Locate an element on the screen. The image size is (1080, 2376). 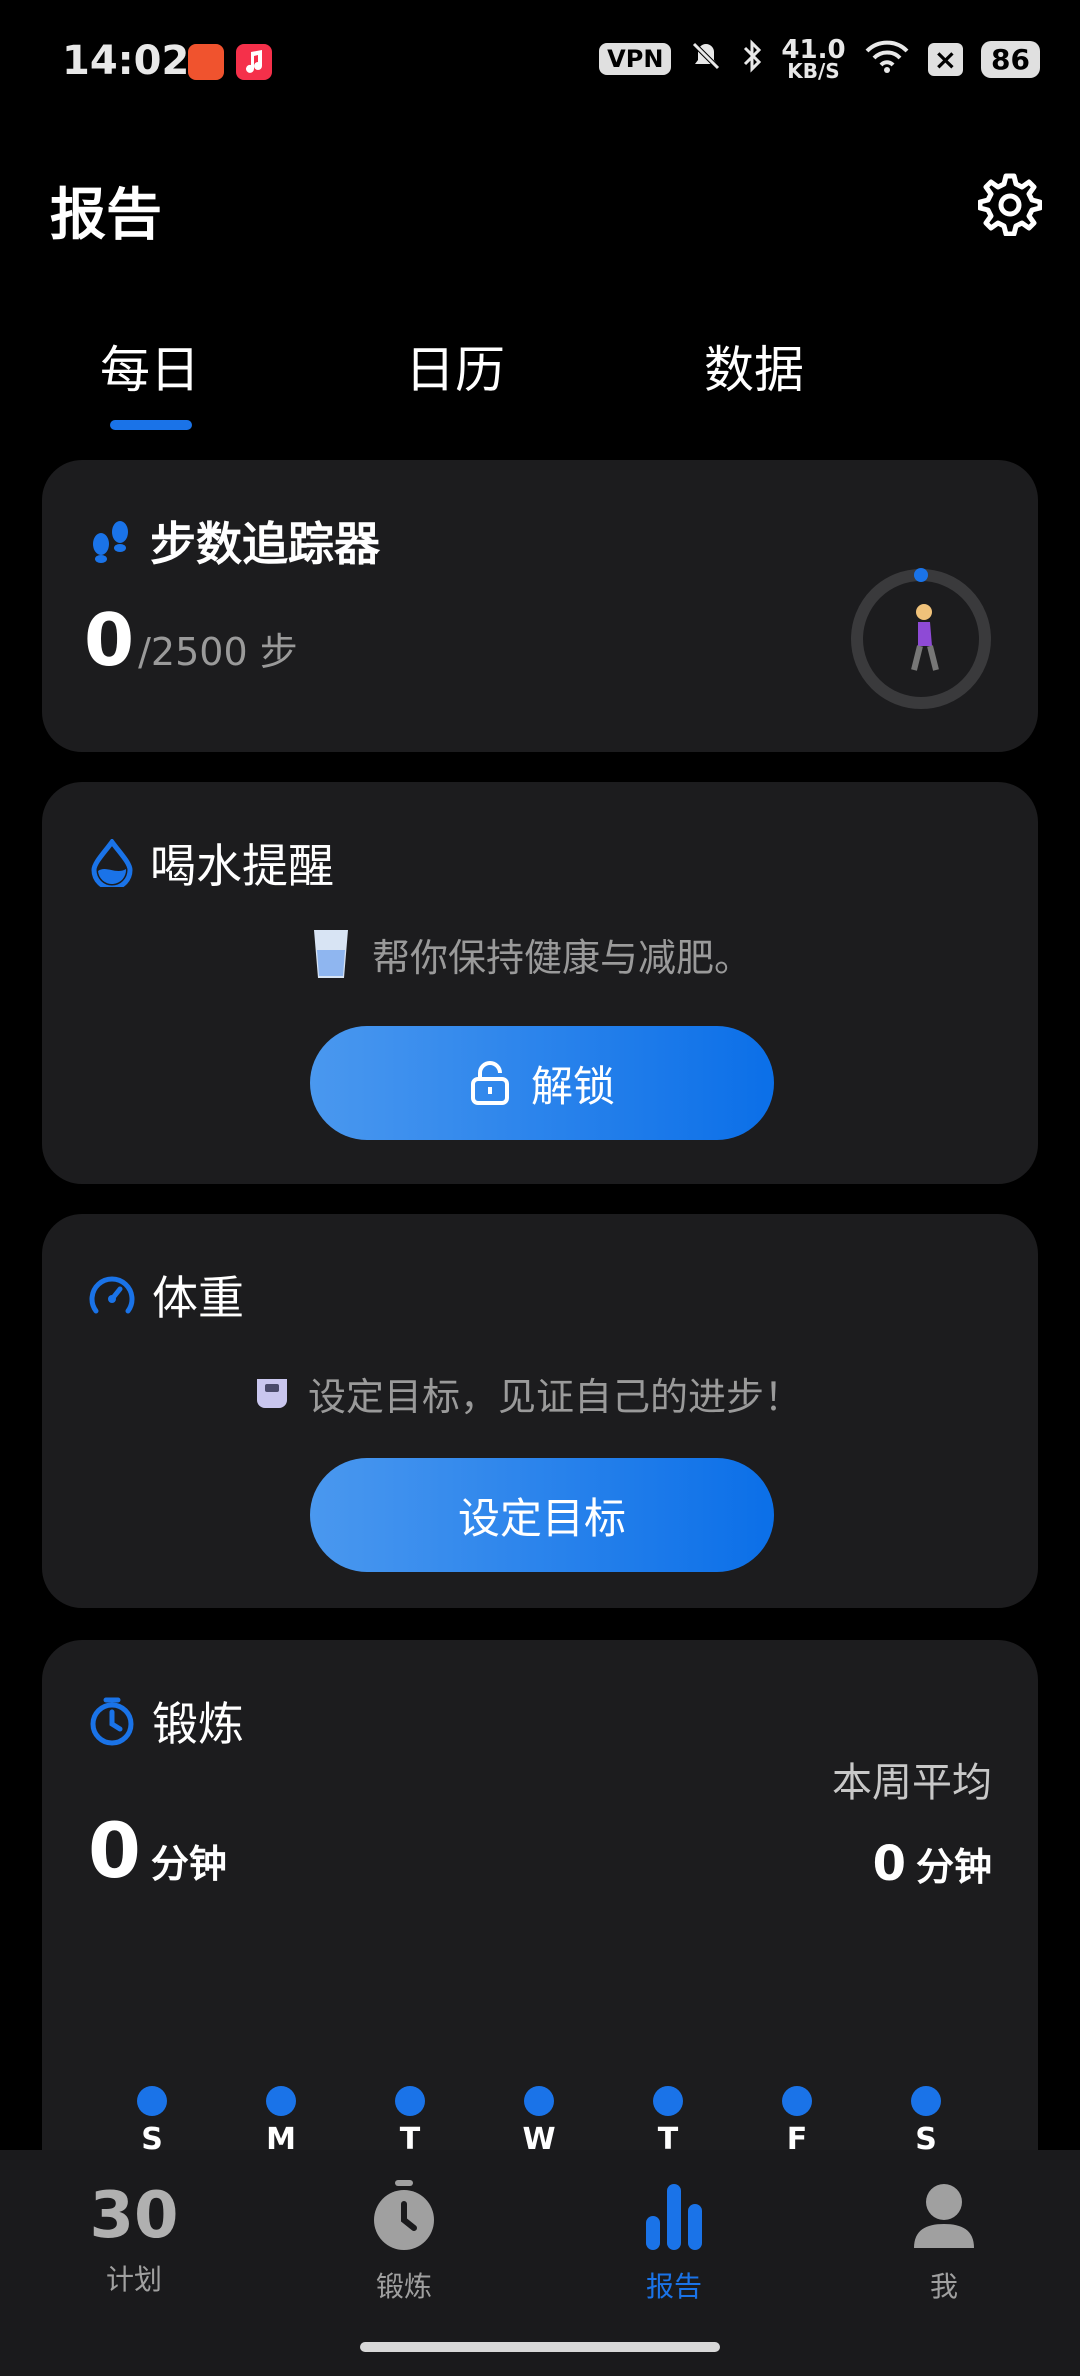
stopwatch-nav-icon is located at coordinates (404, 2215).